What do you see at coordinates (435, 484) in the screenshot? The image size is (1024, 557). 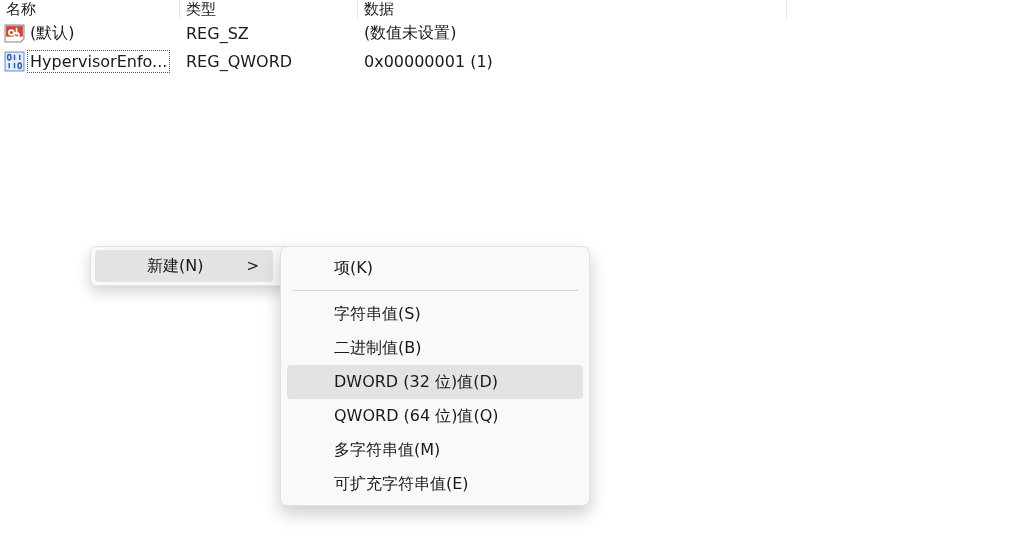 I see `menu-item: 可扩充字符串值(E)` at bounding box center [435, 484].